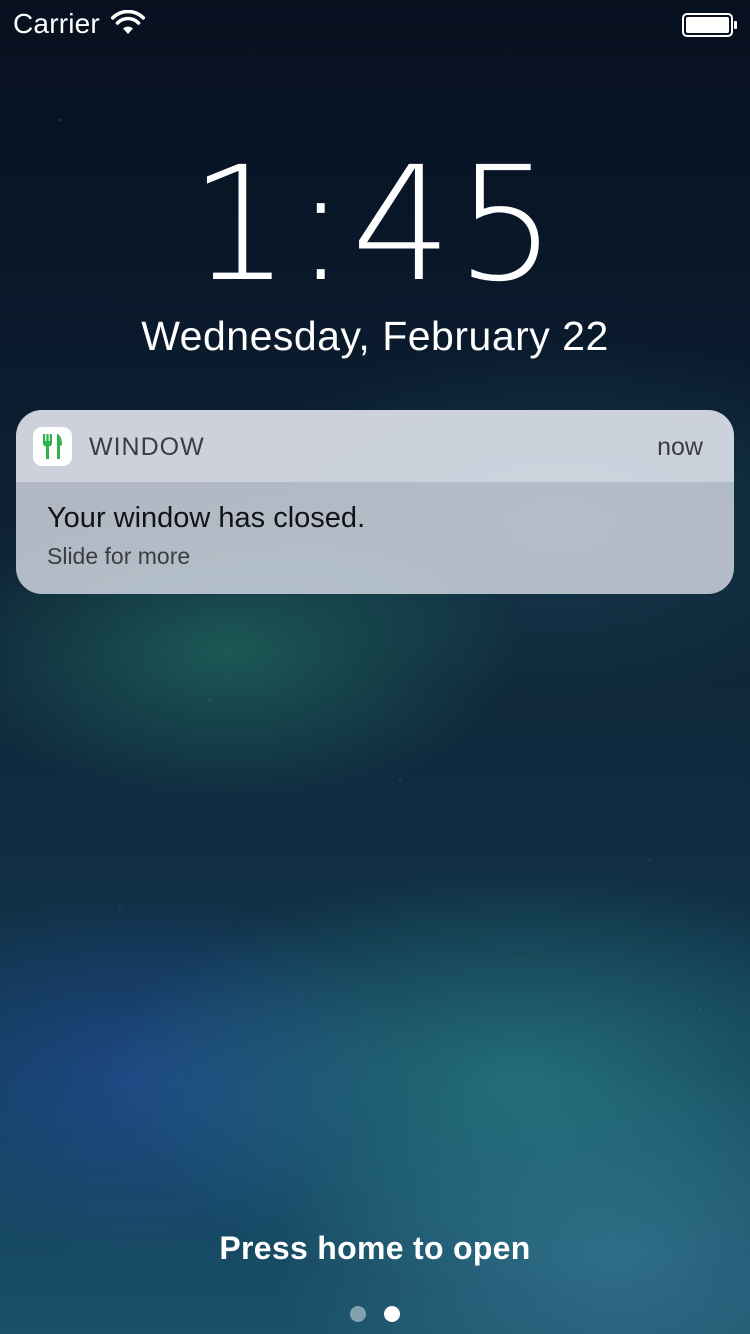  I want to click on notification-time: now, so click(680, 447).